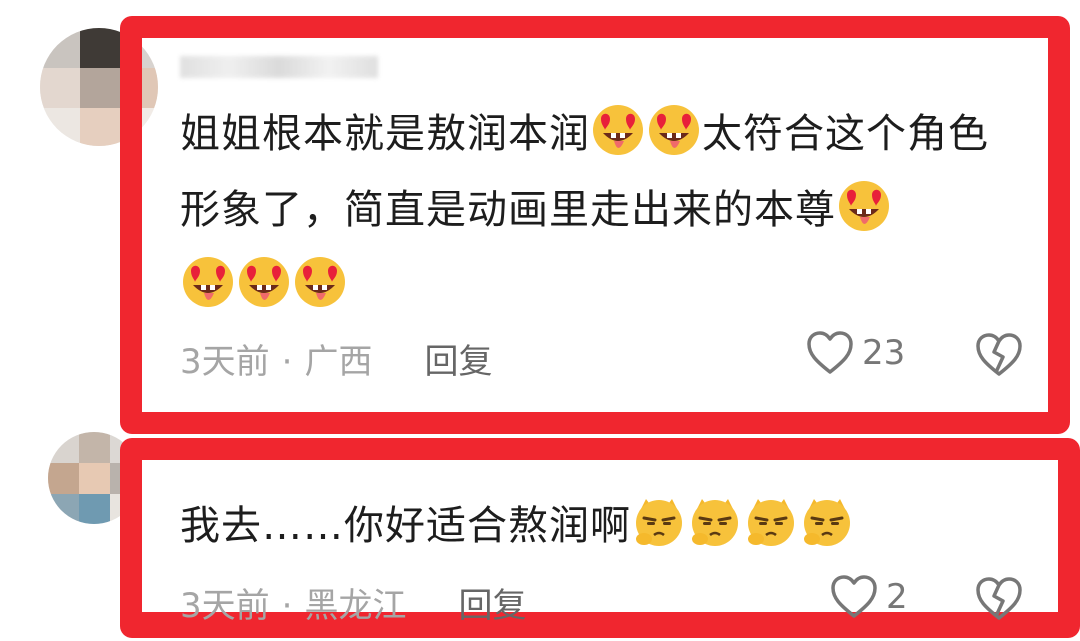  I want to click on comment-text: 我去……你好适合熬润啊, so click(570, 526).